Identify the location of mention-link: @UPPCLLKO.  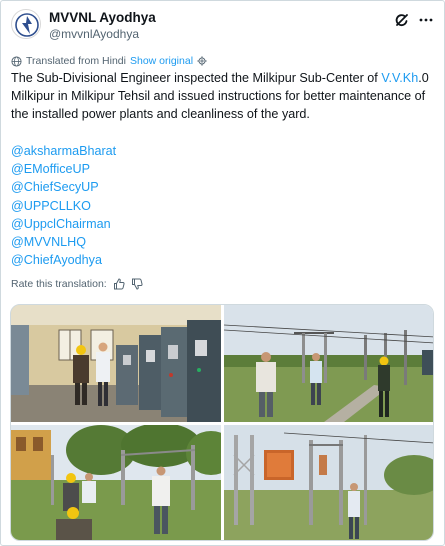
(63, 206).